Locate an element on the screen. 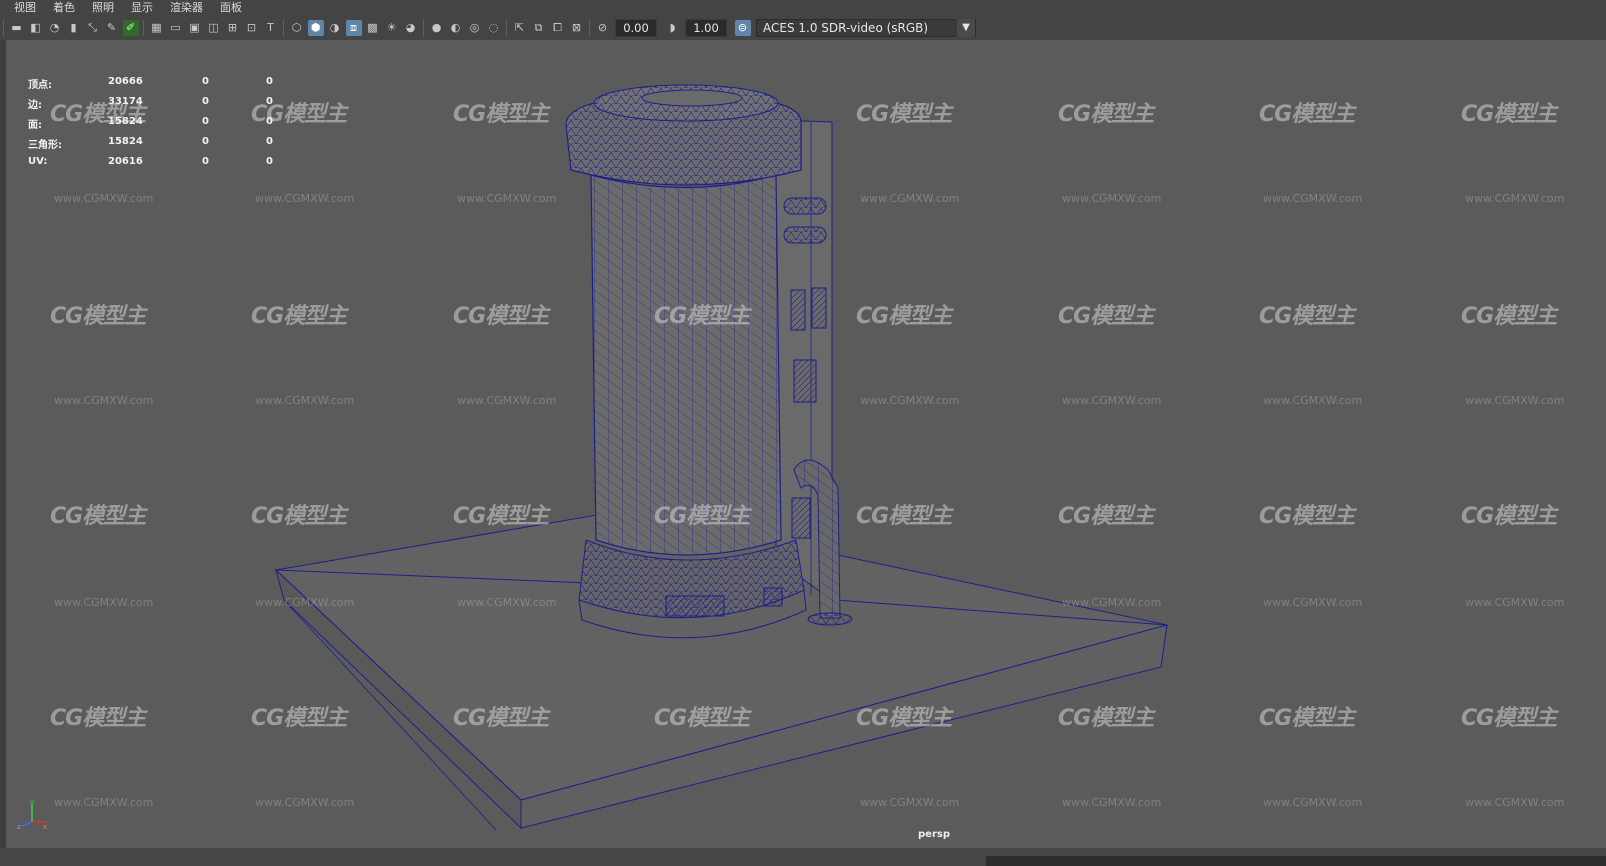  xray-components-icon: ⊠ is located at coordinates (577, 28).